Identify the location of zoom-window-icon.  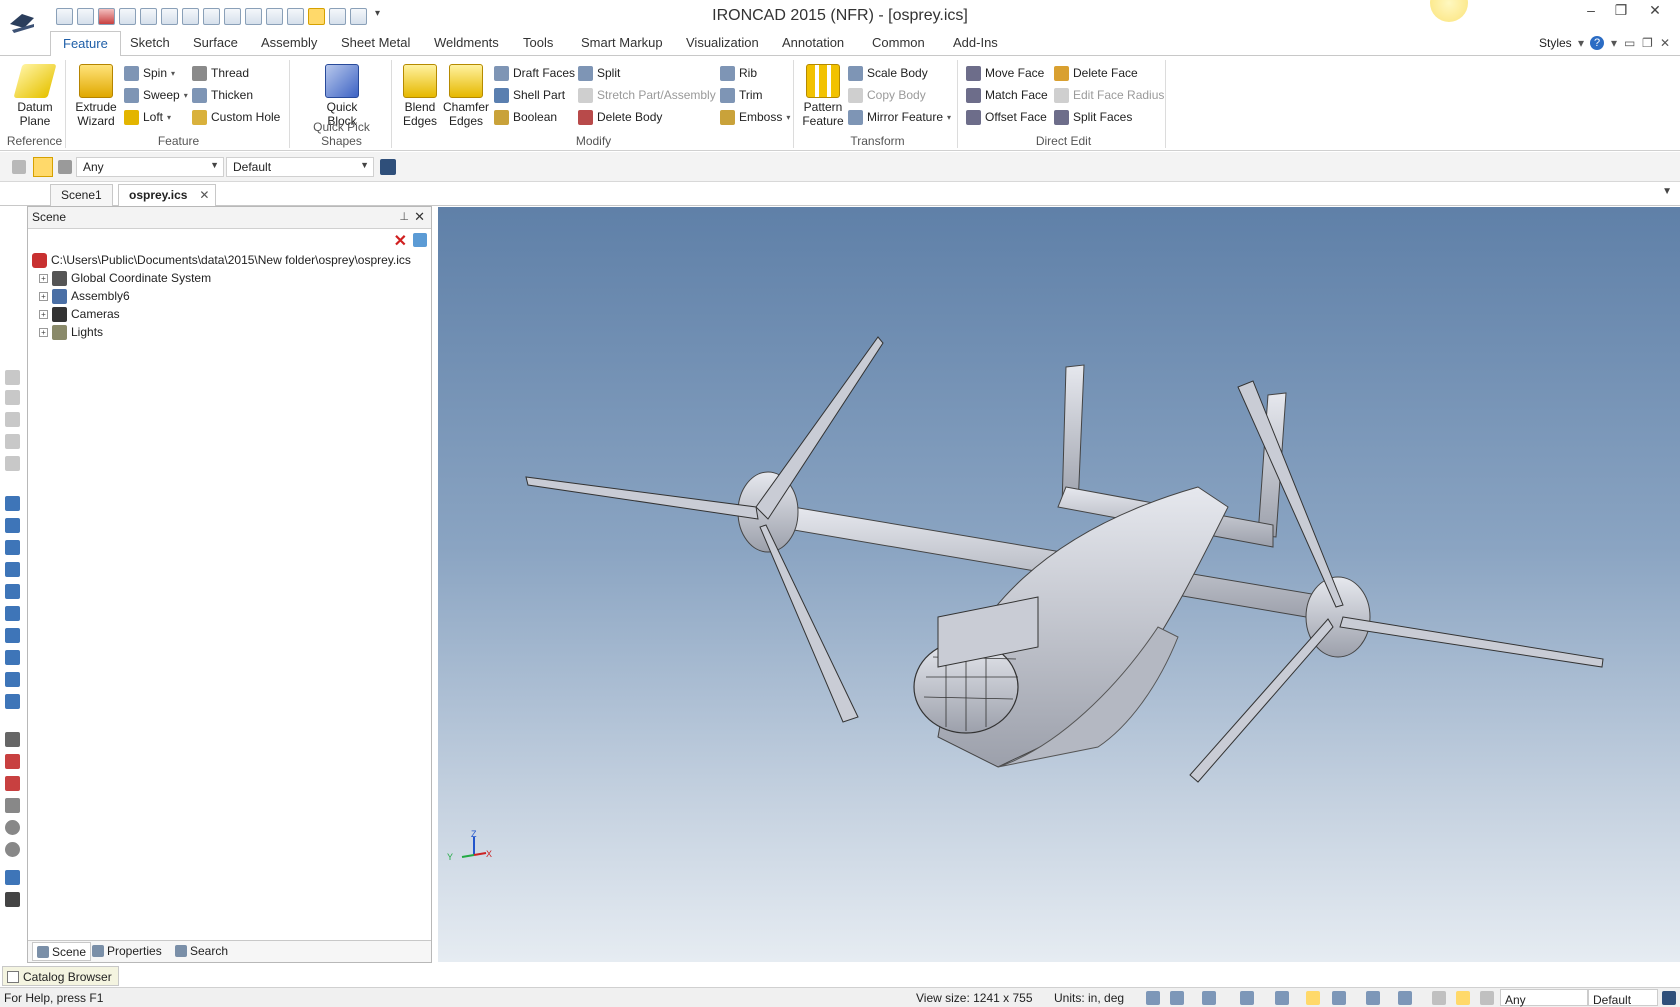
(1177, 998).